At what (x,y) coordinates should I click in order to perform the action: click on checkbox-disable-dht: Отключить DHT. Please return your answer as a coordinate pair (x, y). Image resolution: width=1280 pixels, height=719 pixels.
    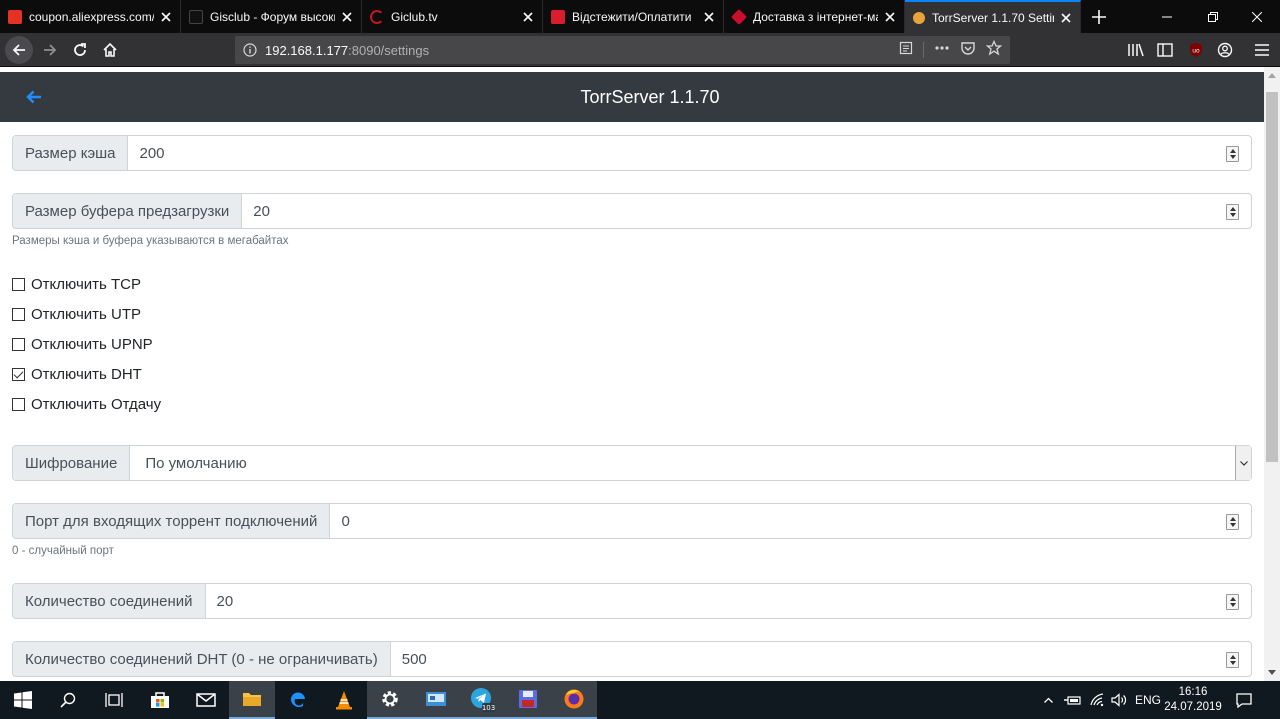
    Looking at the image, I should click on (77, 374).